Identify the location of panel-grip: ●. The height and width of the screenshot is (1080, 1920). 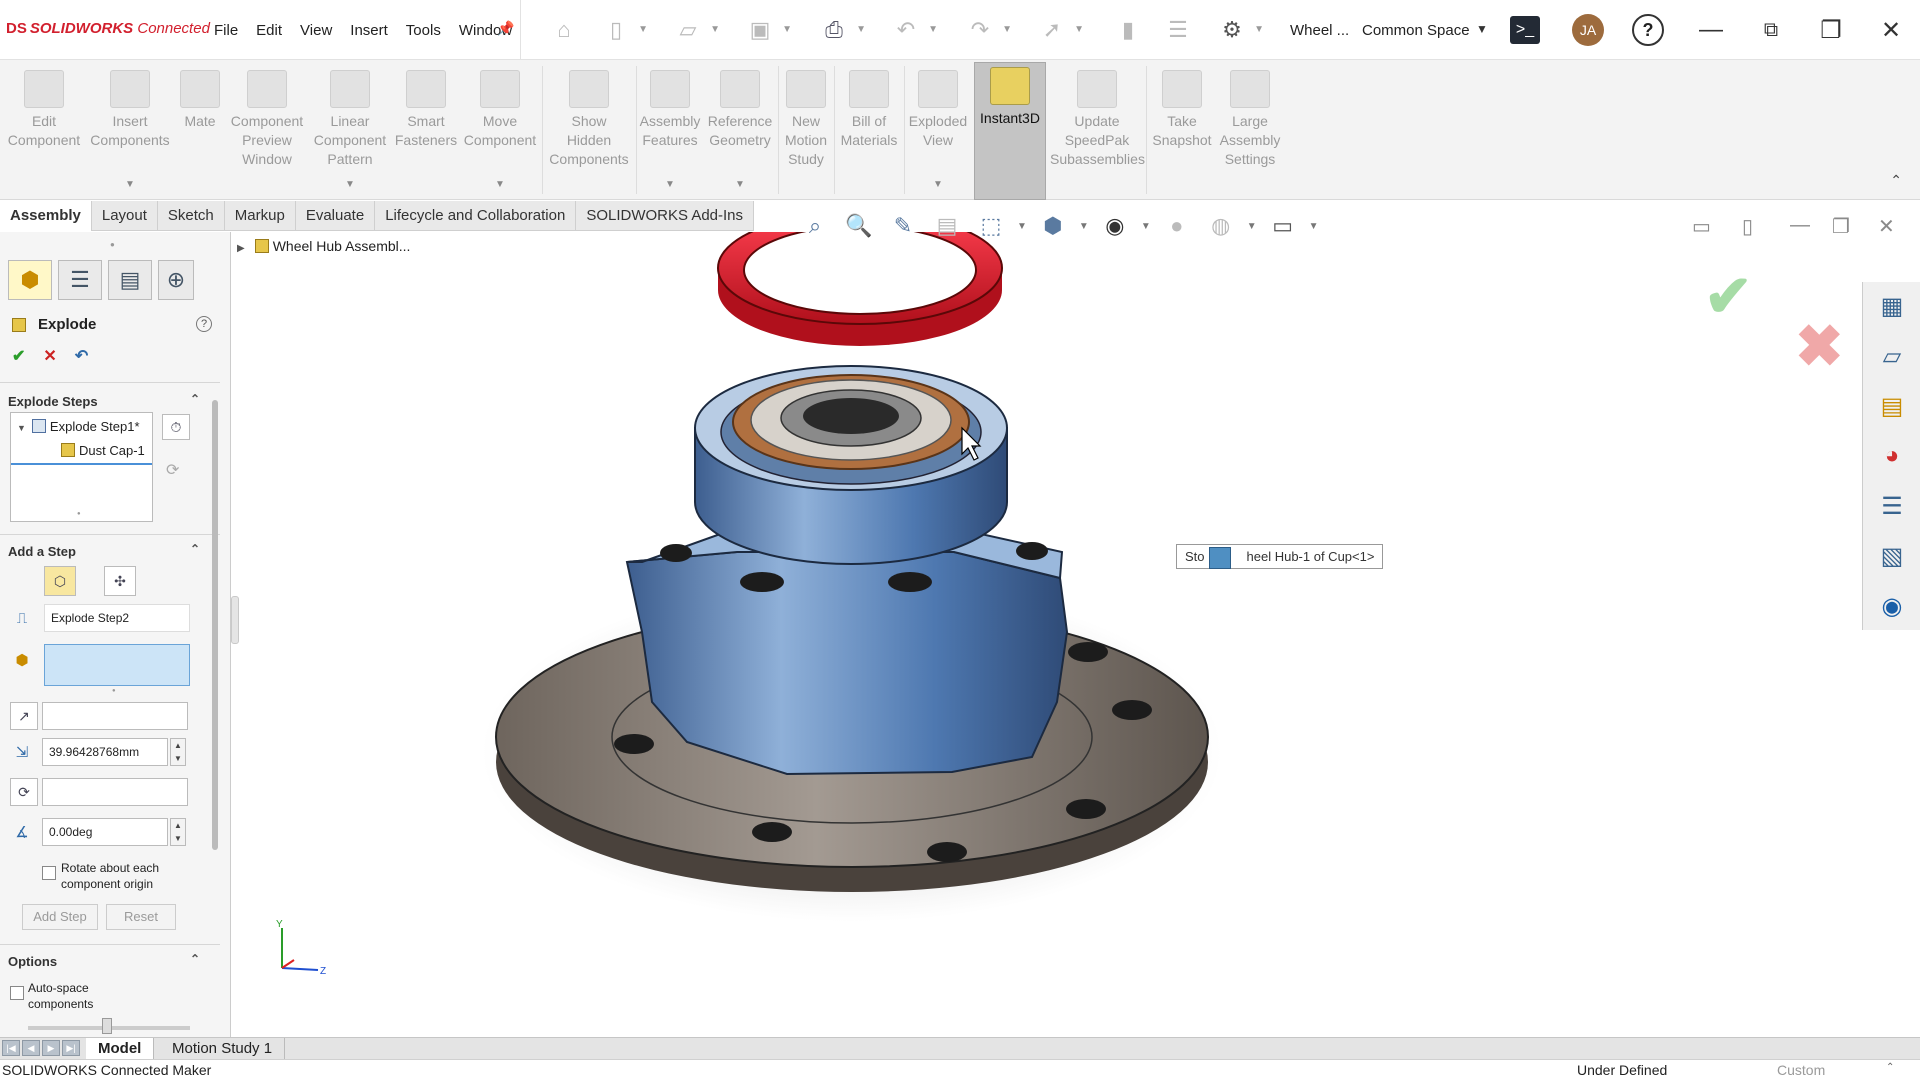
(112, 244).